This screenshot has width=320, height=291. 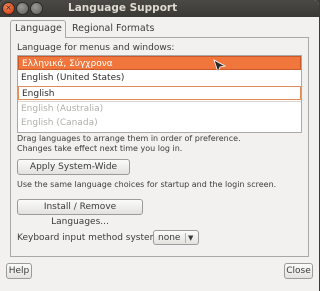 What do you see at coordinates (113, 29) in the screenshot?
I see `tab-regional-formats: Regional Formats` at bounding box center [113, 29].